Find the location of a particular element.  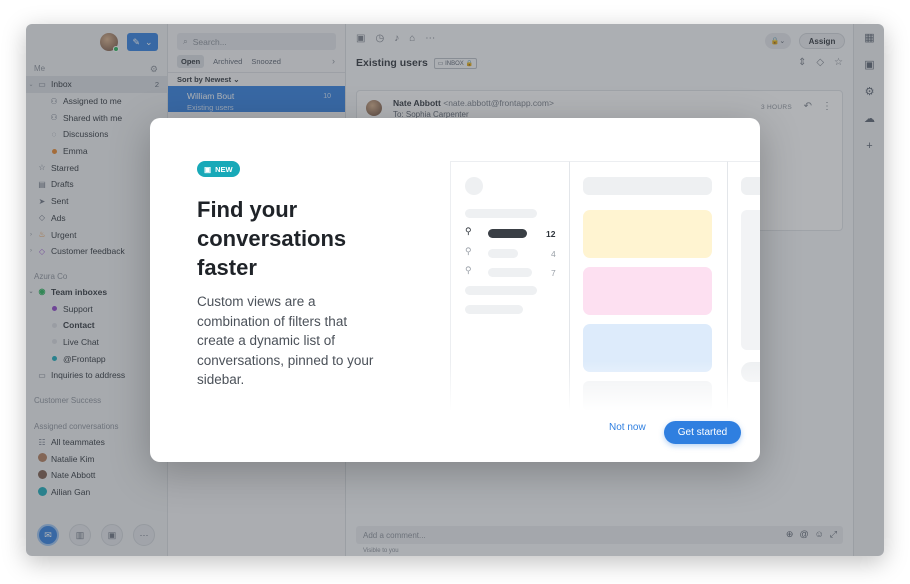

new-badge: ▣ NEW is located at coordinates (218, 169).